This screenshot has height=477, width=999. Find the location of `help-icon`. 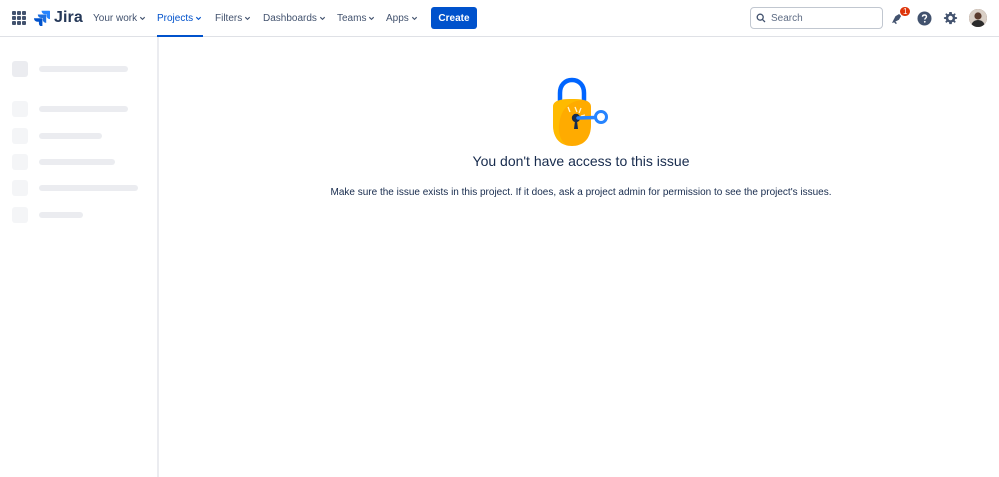

help-icon is located at coordinates (924, 18).